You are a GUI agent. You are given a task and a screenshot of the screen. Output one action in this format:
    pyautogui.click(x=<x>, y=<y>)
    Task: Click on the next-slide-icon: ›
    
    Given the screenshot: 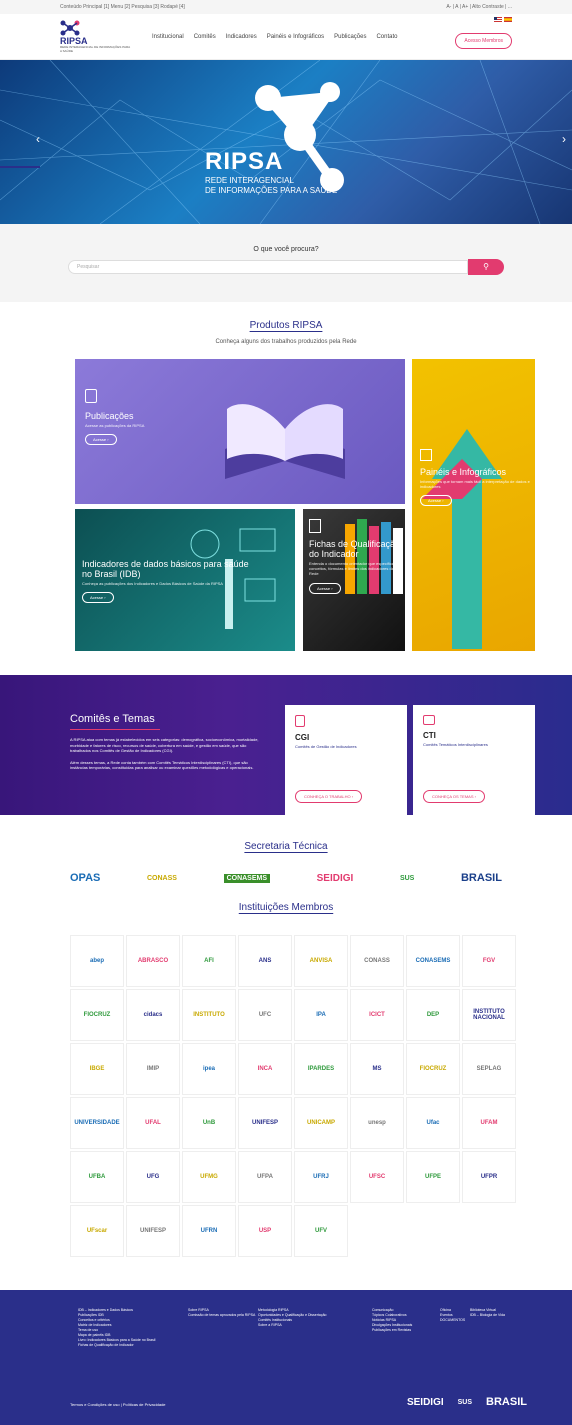 What is the action you would take?
    pyautogui.click(x=564, y=139)
    